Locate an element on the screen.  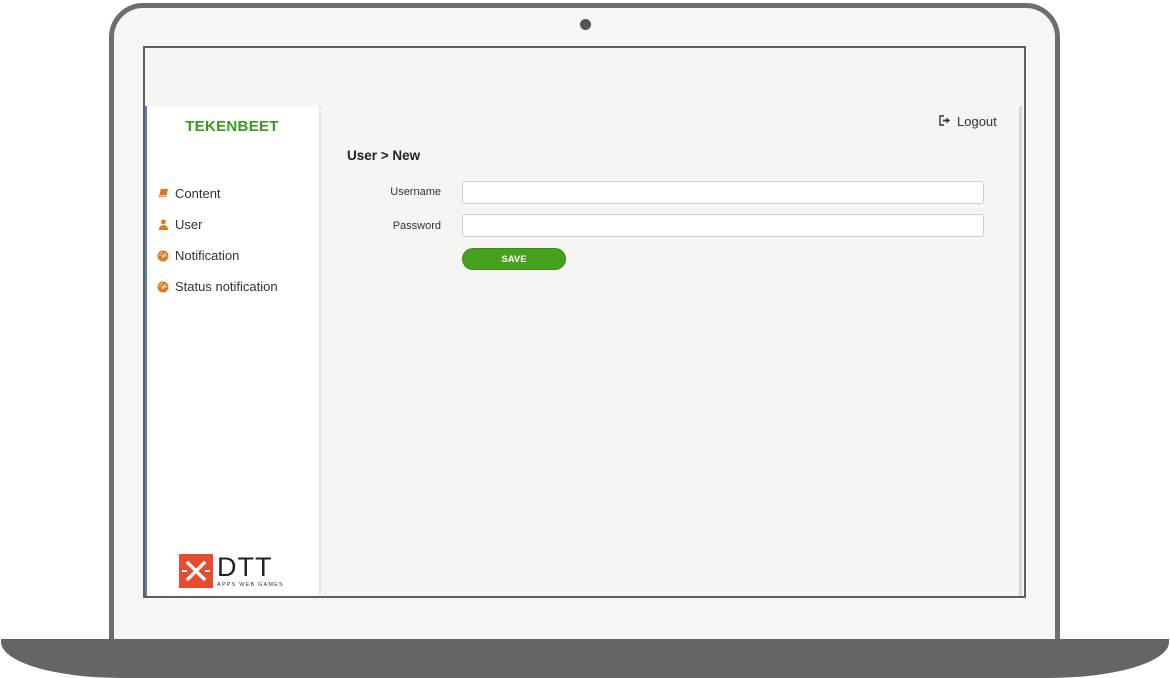
dtt-logo-main: DTT is located at coordinates (245, 567).